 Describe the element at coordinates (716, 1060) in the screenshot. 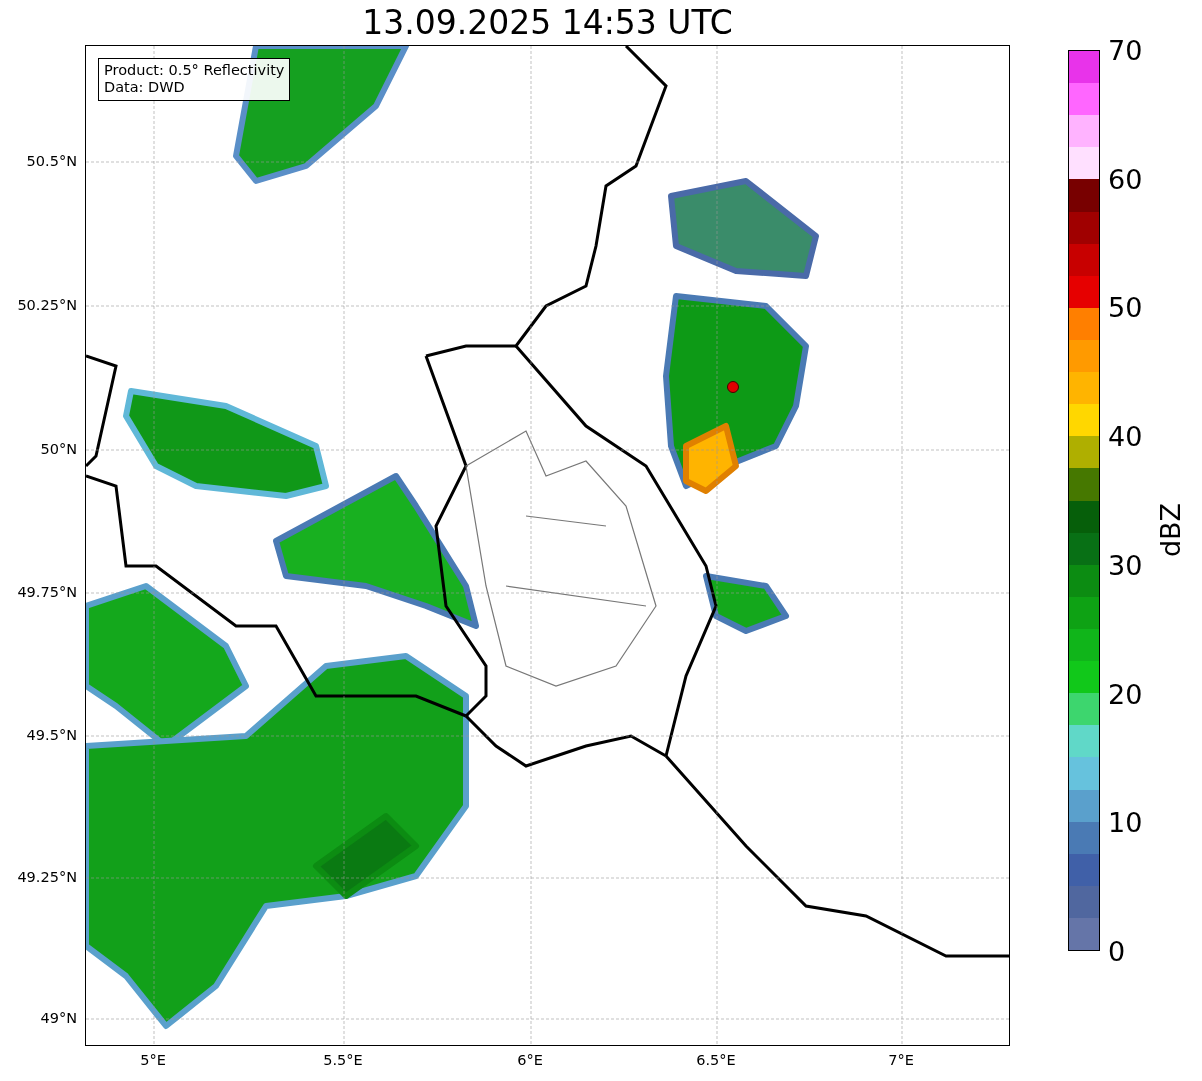

I see `longitude-label: 6.5°E` at that location.